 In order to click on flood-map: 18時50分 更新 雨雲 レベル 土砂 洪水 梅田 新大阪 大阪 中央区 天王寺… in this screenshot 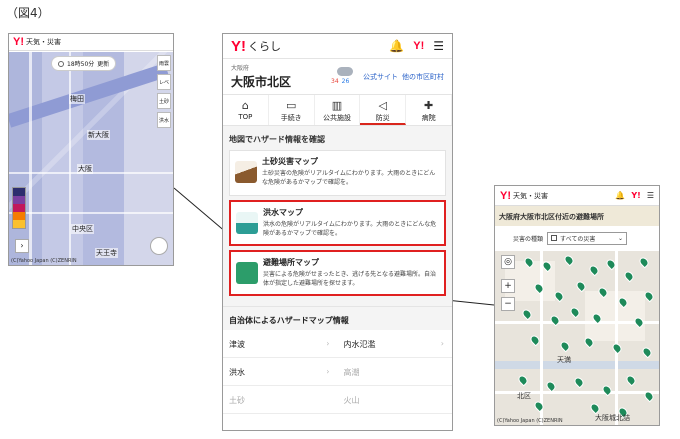, I will do `click(91, 158)`.